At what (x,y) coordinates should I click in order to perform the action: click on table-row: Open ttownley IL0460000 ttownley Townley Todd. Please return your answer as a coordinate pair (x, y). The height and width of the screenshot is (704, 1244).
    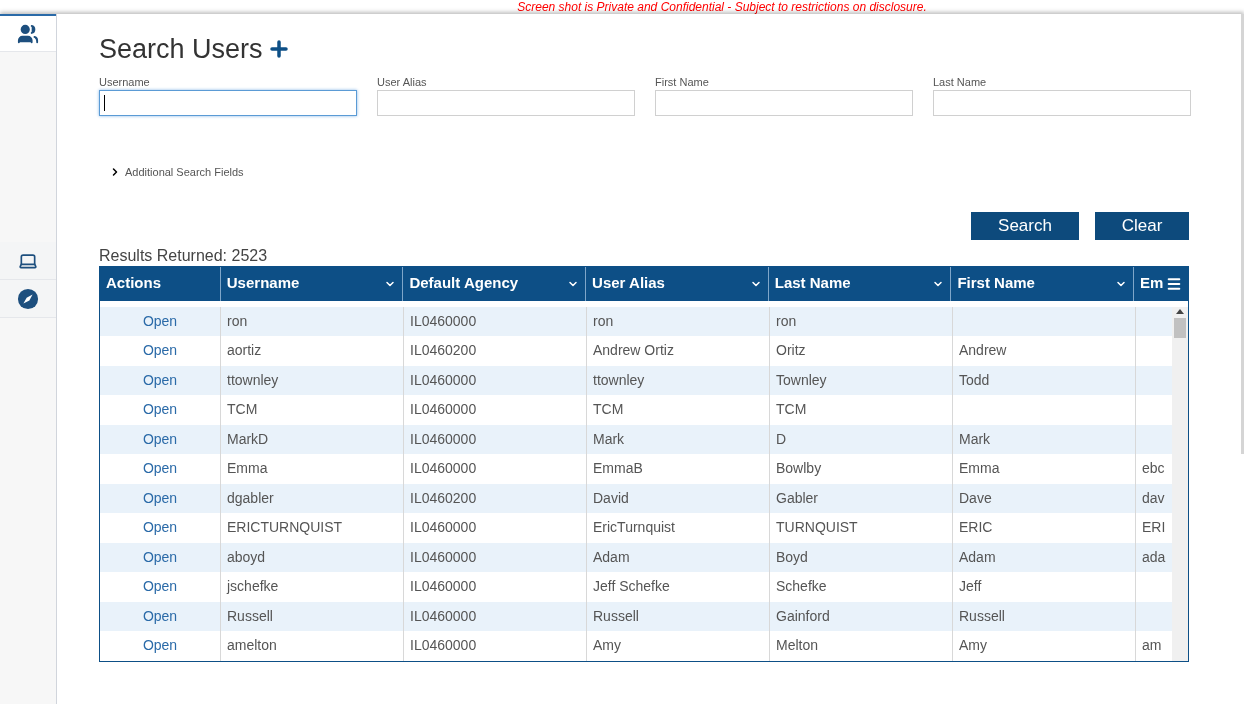
    Looking at the image, I should click on (636, 380).